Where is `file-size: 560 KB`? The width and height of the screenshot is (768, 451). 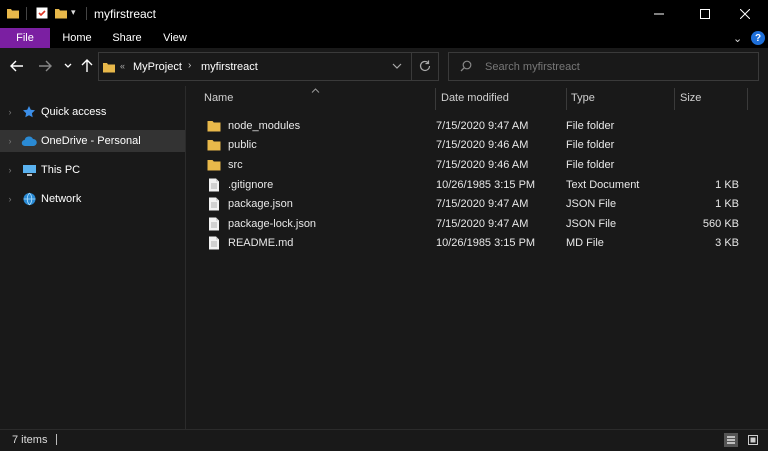 file-size: 560 KB is located at coordinates (720, 223).